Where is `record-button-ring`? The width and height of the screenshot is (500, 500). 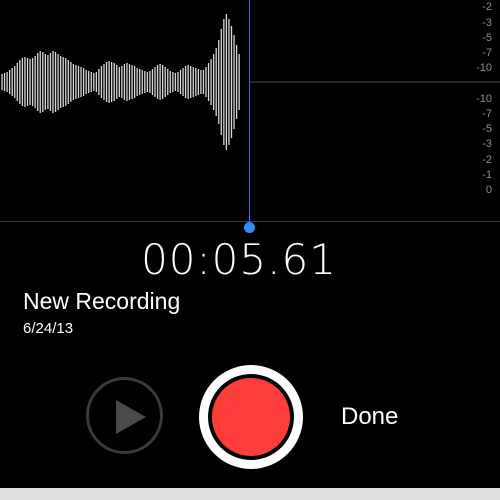
record-button-ring is located at coordinates (251, 417).